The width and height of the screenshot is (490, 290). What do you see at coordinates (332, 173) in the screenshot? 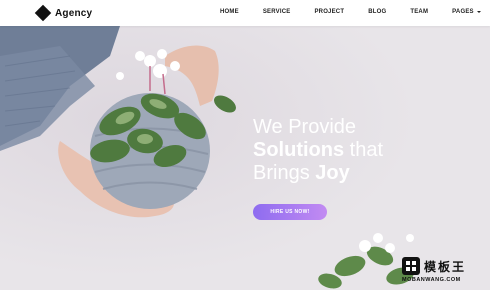
I see `headline-joy: Joy` at bounding box center [332, 173].